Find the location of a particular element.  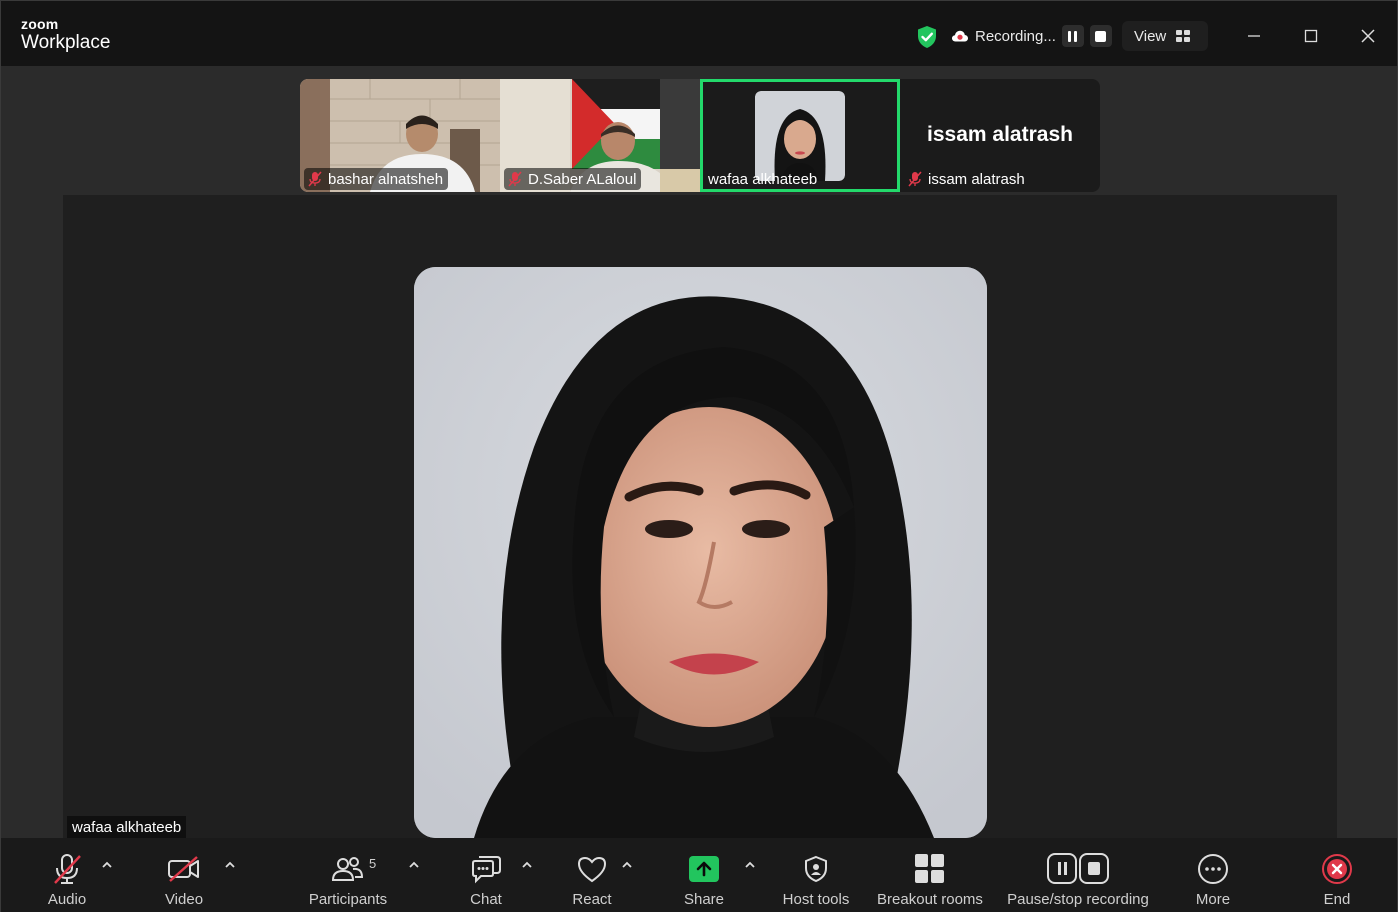

view-label: View is located at coordinates (1150, 36).